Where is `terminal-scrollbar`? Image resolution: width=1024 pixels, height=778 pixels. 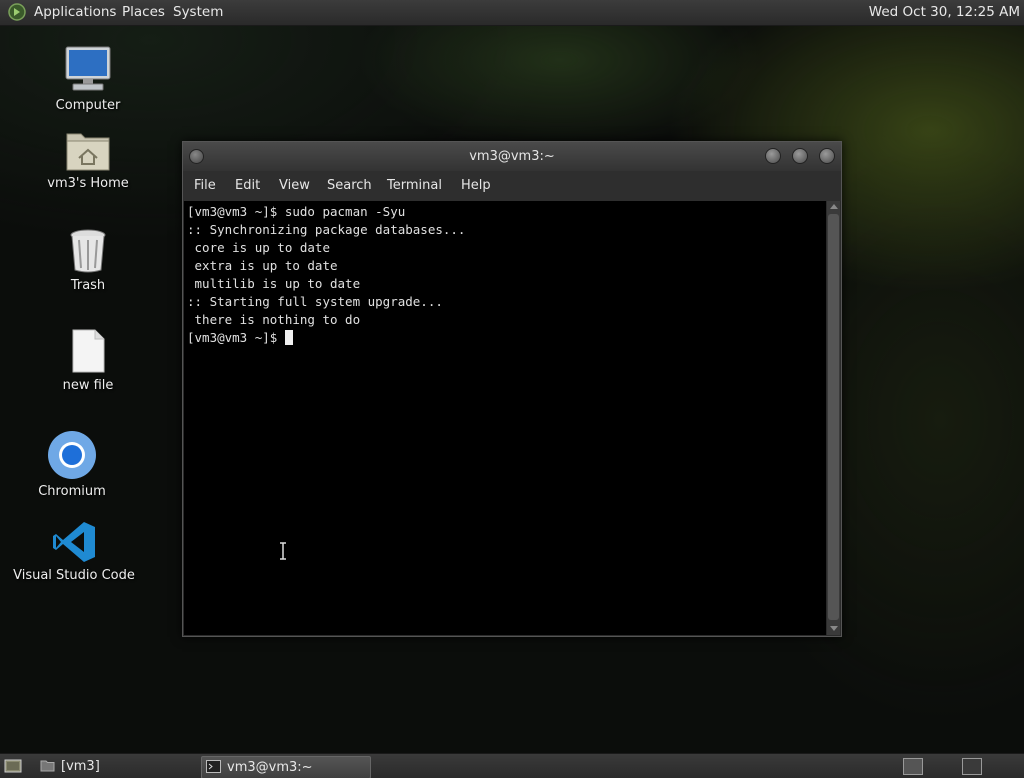
terminal-scrollbar is located at coordinates (833, 418).